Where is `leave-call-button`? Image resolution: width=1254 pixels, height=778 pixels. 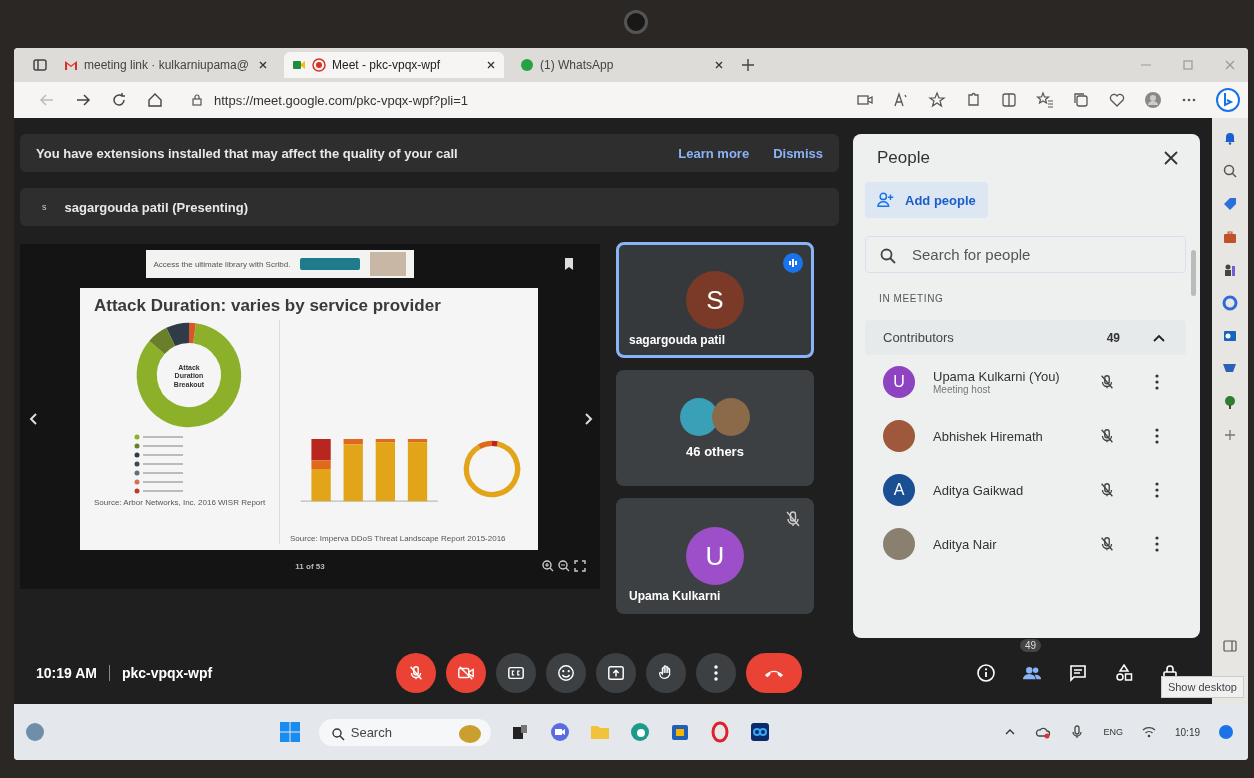 leave-call-button is located at coordinates (774, 673).